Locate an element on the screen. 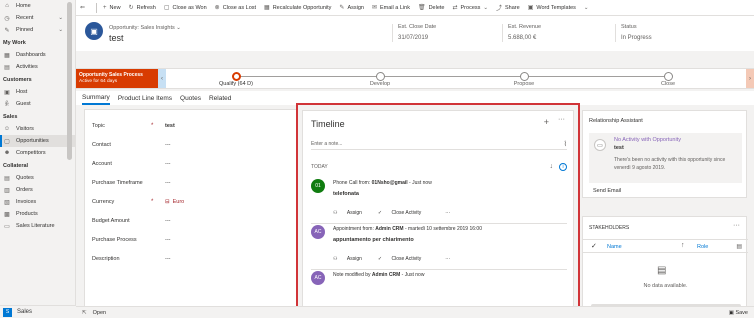 This screenshot has width=754, height=318. sort-icon: ↓ is located at coordinates (552, 166).